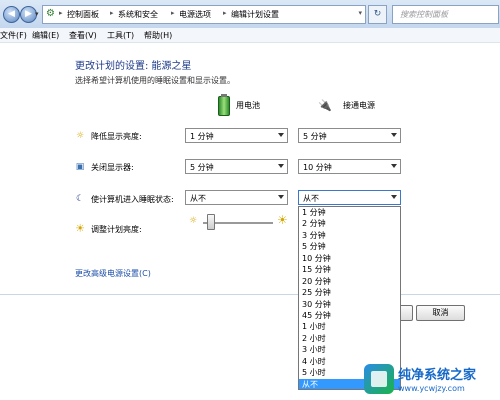 The width and height of the screenshot is (500, 400). I want to click on dim-display-battery-select: 1 分钟, so click(236, 135).